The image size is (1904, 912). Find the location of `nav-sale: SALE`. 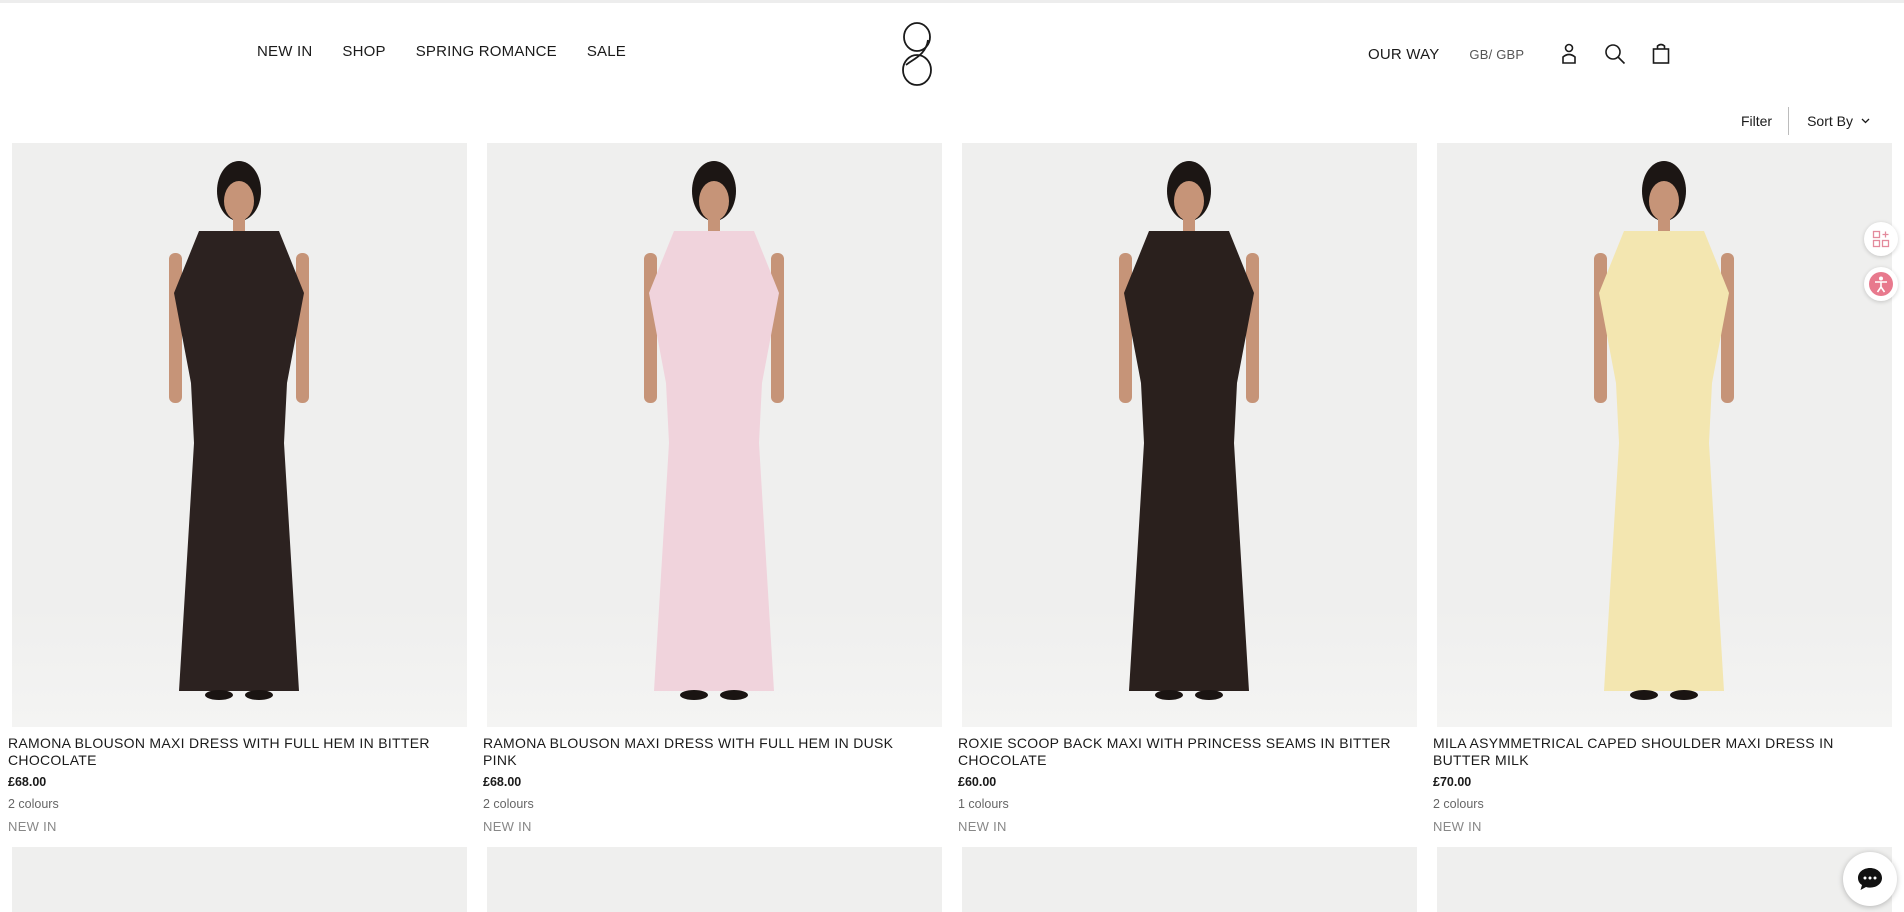

nav-sale: SALE is located at coordinates (606, 51).